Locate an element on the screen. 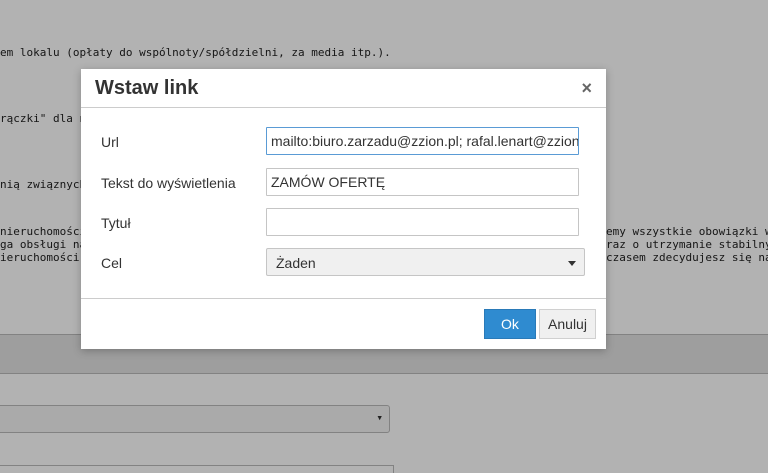  target-label: Cel is located at coordinates (112, 263).